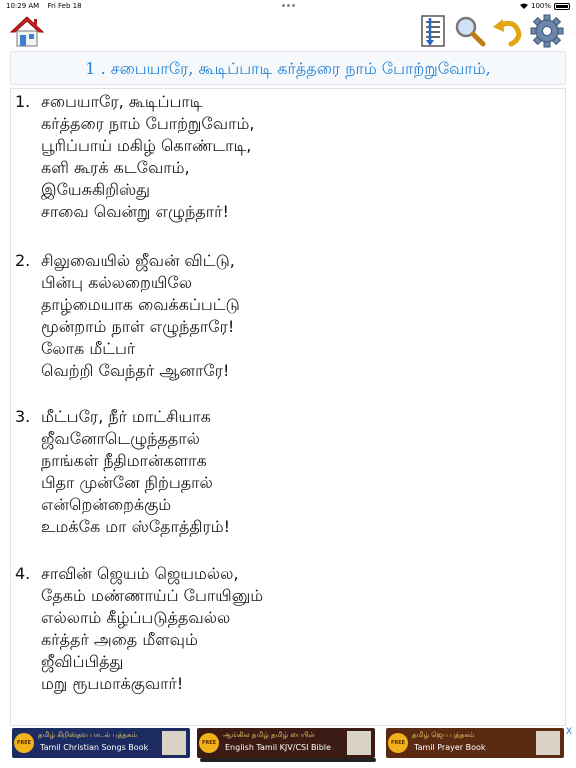  What do you see at coordinates (359, 743) in the screenshot?
I see `bible-cover-icon` at bounding box center [359, 743].